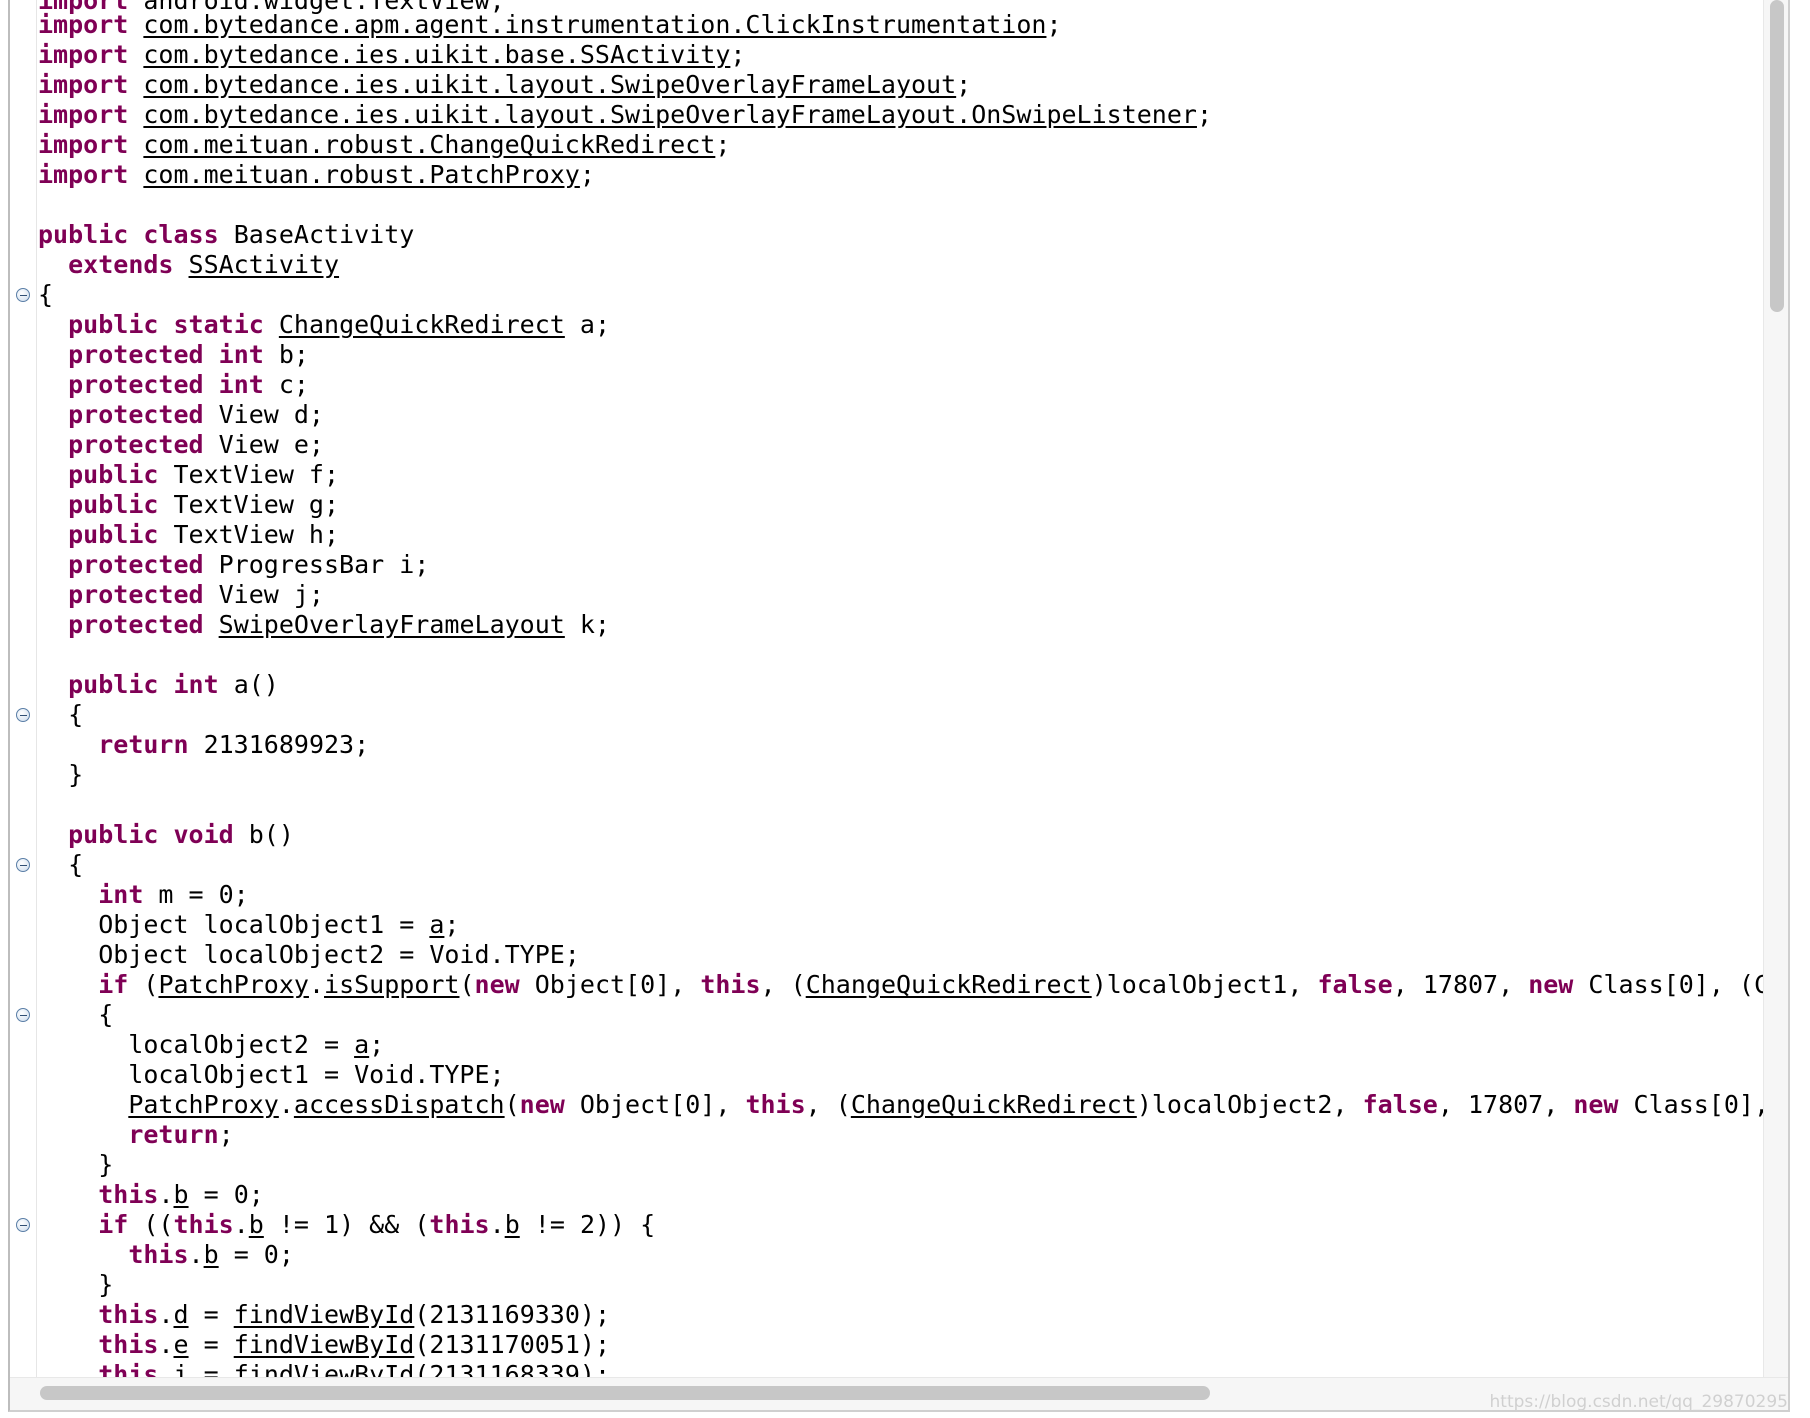 Image resolution: width=1810 pixels, height=1418 pixels. What do you see at coordinates (218, 324) in the screenshot?
I see `code-keyword: static` at bounding box center [218, 324].